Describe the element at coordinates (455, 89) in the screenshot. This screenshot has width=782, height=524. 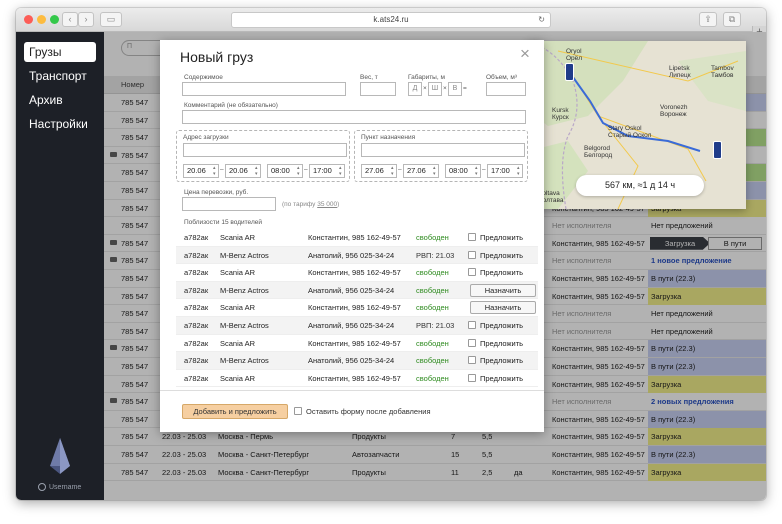
I see `dim-input: В` at that location.